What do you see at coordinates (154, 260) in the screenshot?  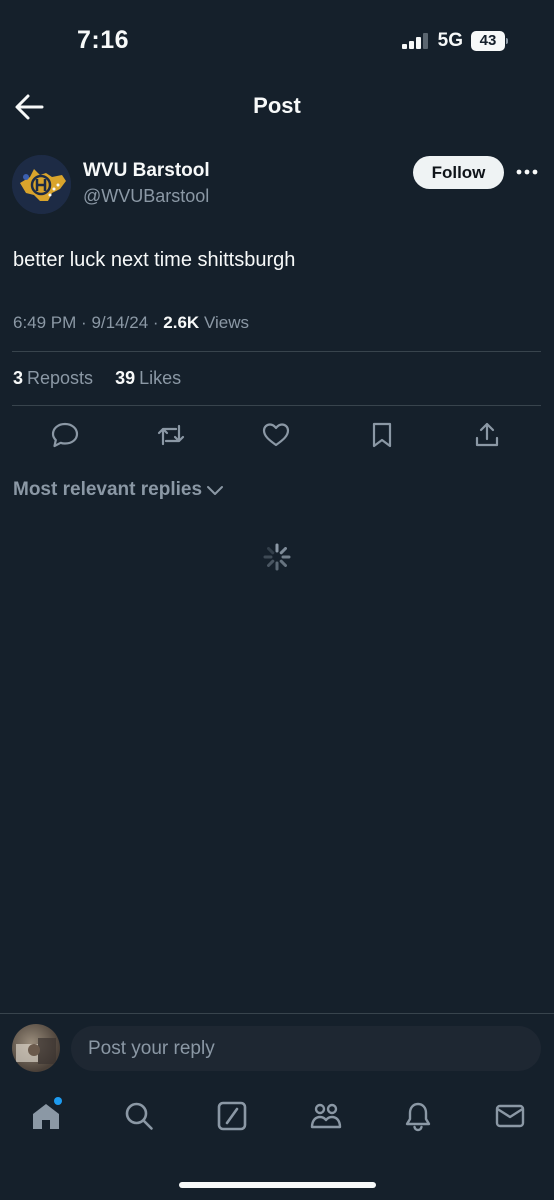 I see `post-text: better luck next time shittsburgh` at bounding box center [154, 260].